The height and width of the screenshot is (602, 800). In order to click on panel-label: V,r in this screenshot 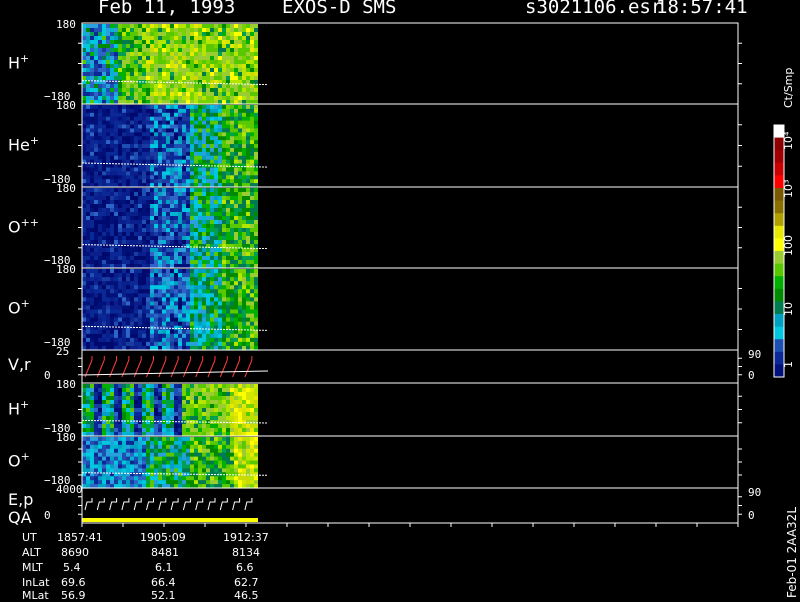, I will do `click(19, 364)`.